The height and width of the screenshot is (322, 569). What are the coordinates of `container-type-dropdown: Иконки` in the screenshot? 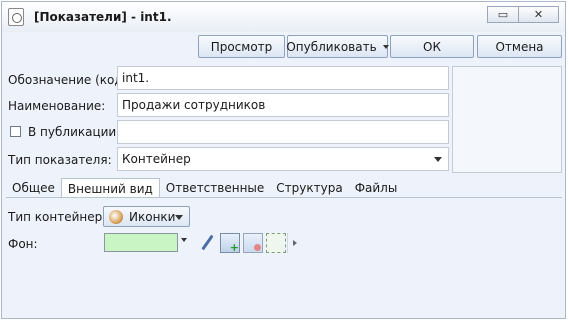 It's located at (146, 216).